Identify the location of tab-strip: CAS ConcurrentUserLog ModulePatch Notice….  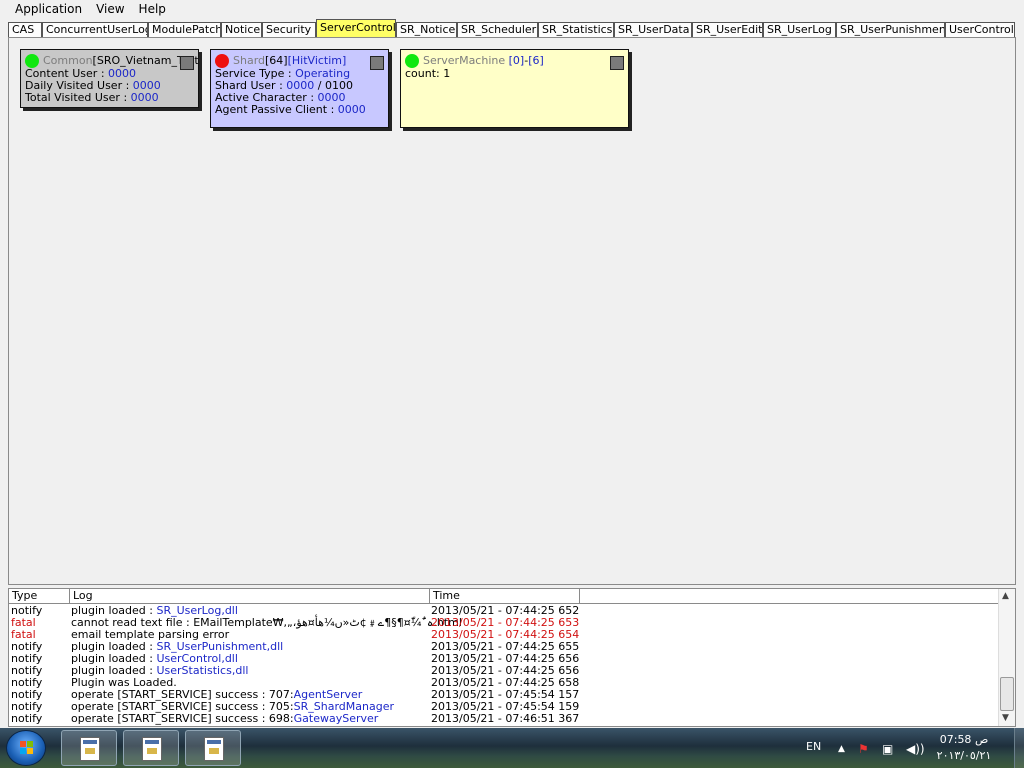
(512, 28).